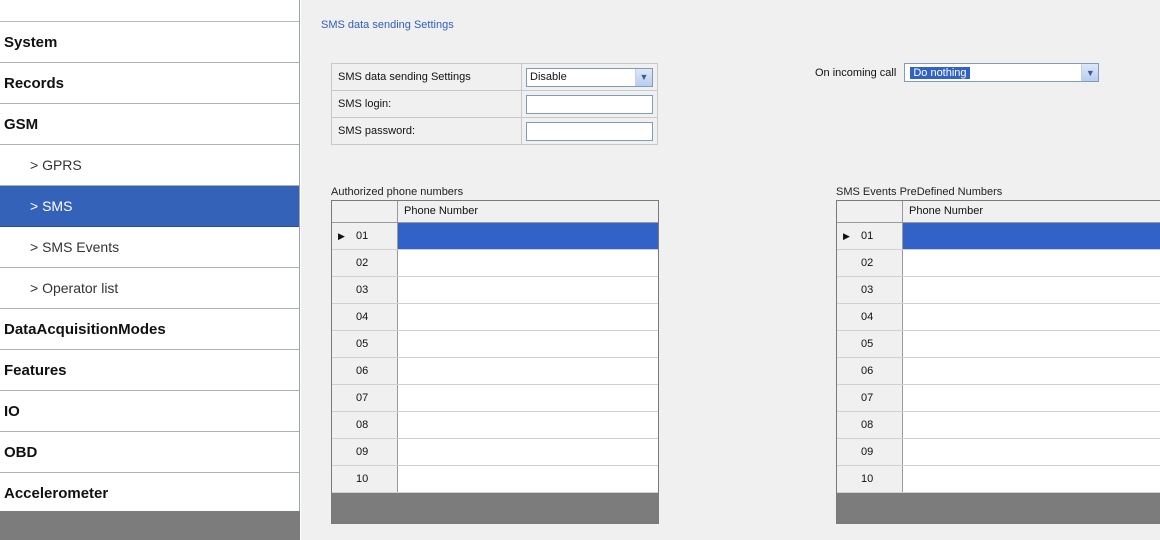 This screenshot has height=540, width=1160. What do you see at coordinates (589, 104) in the screenshot?
I see `sms-login-input` at bounding box center [589, 104].